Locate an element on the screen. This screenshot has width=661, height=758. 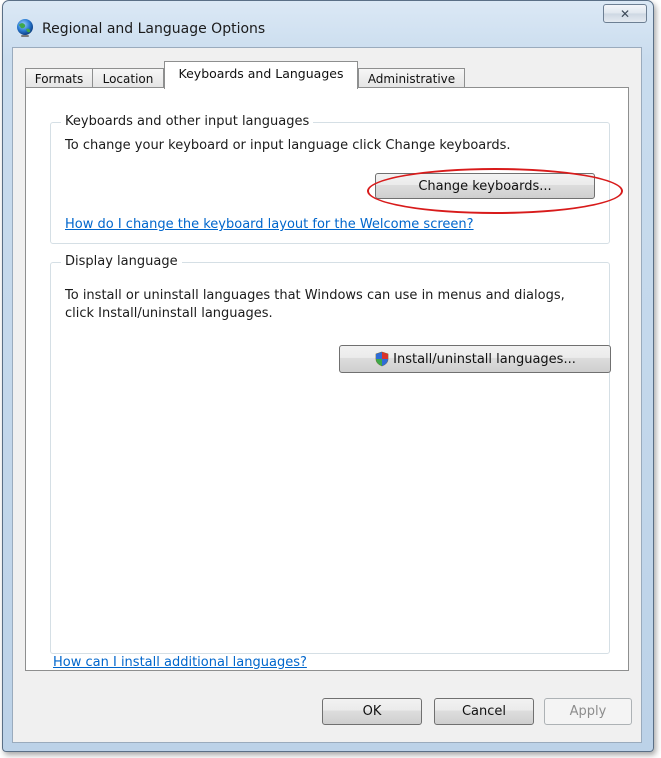
tab-administrative: Administrative is located at coordinates (411, 78).